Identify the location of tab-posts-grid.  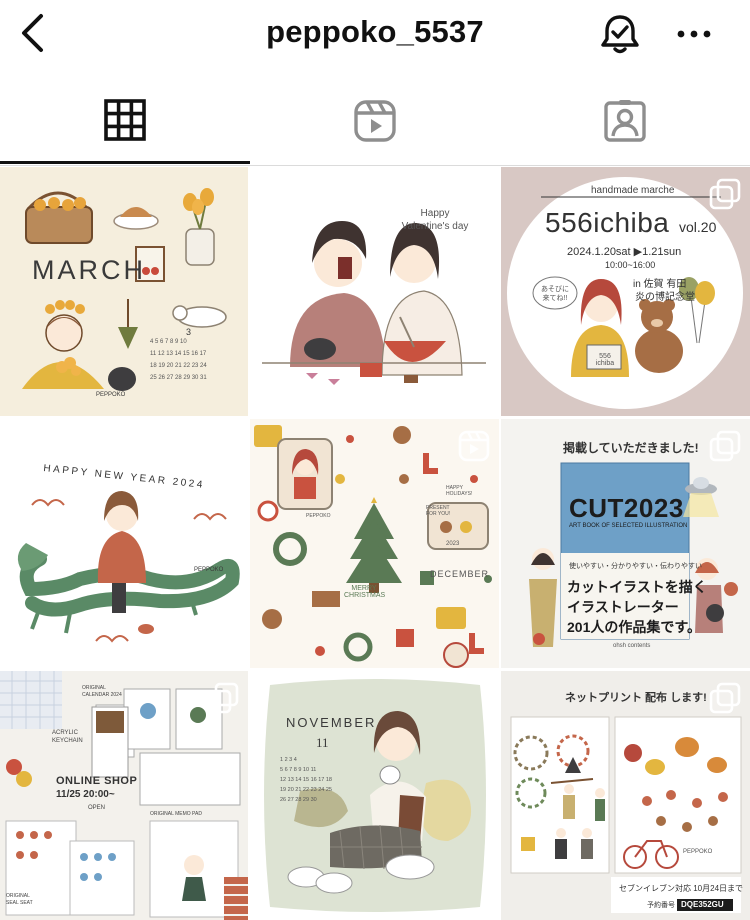
(125, 128).